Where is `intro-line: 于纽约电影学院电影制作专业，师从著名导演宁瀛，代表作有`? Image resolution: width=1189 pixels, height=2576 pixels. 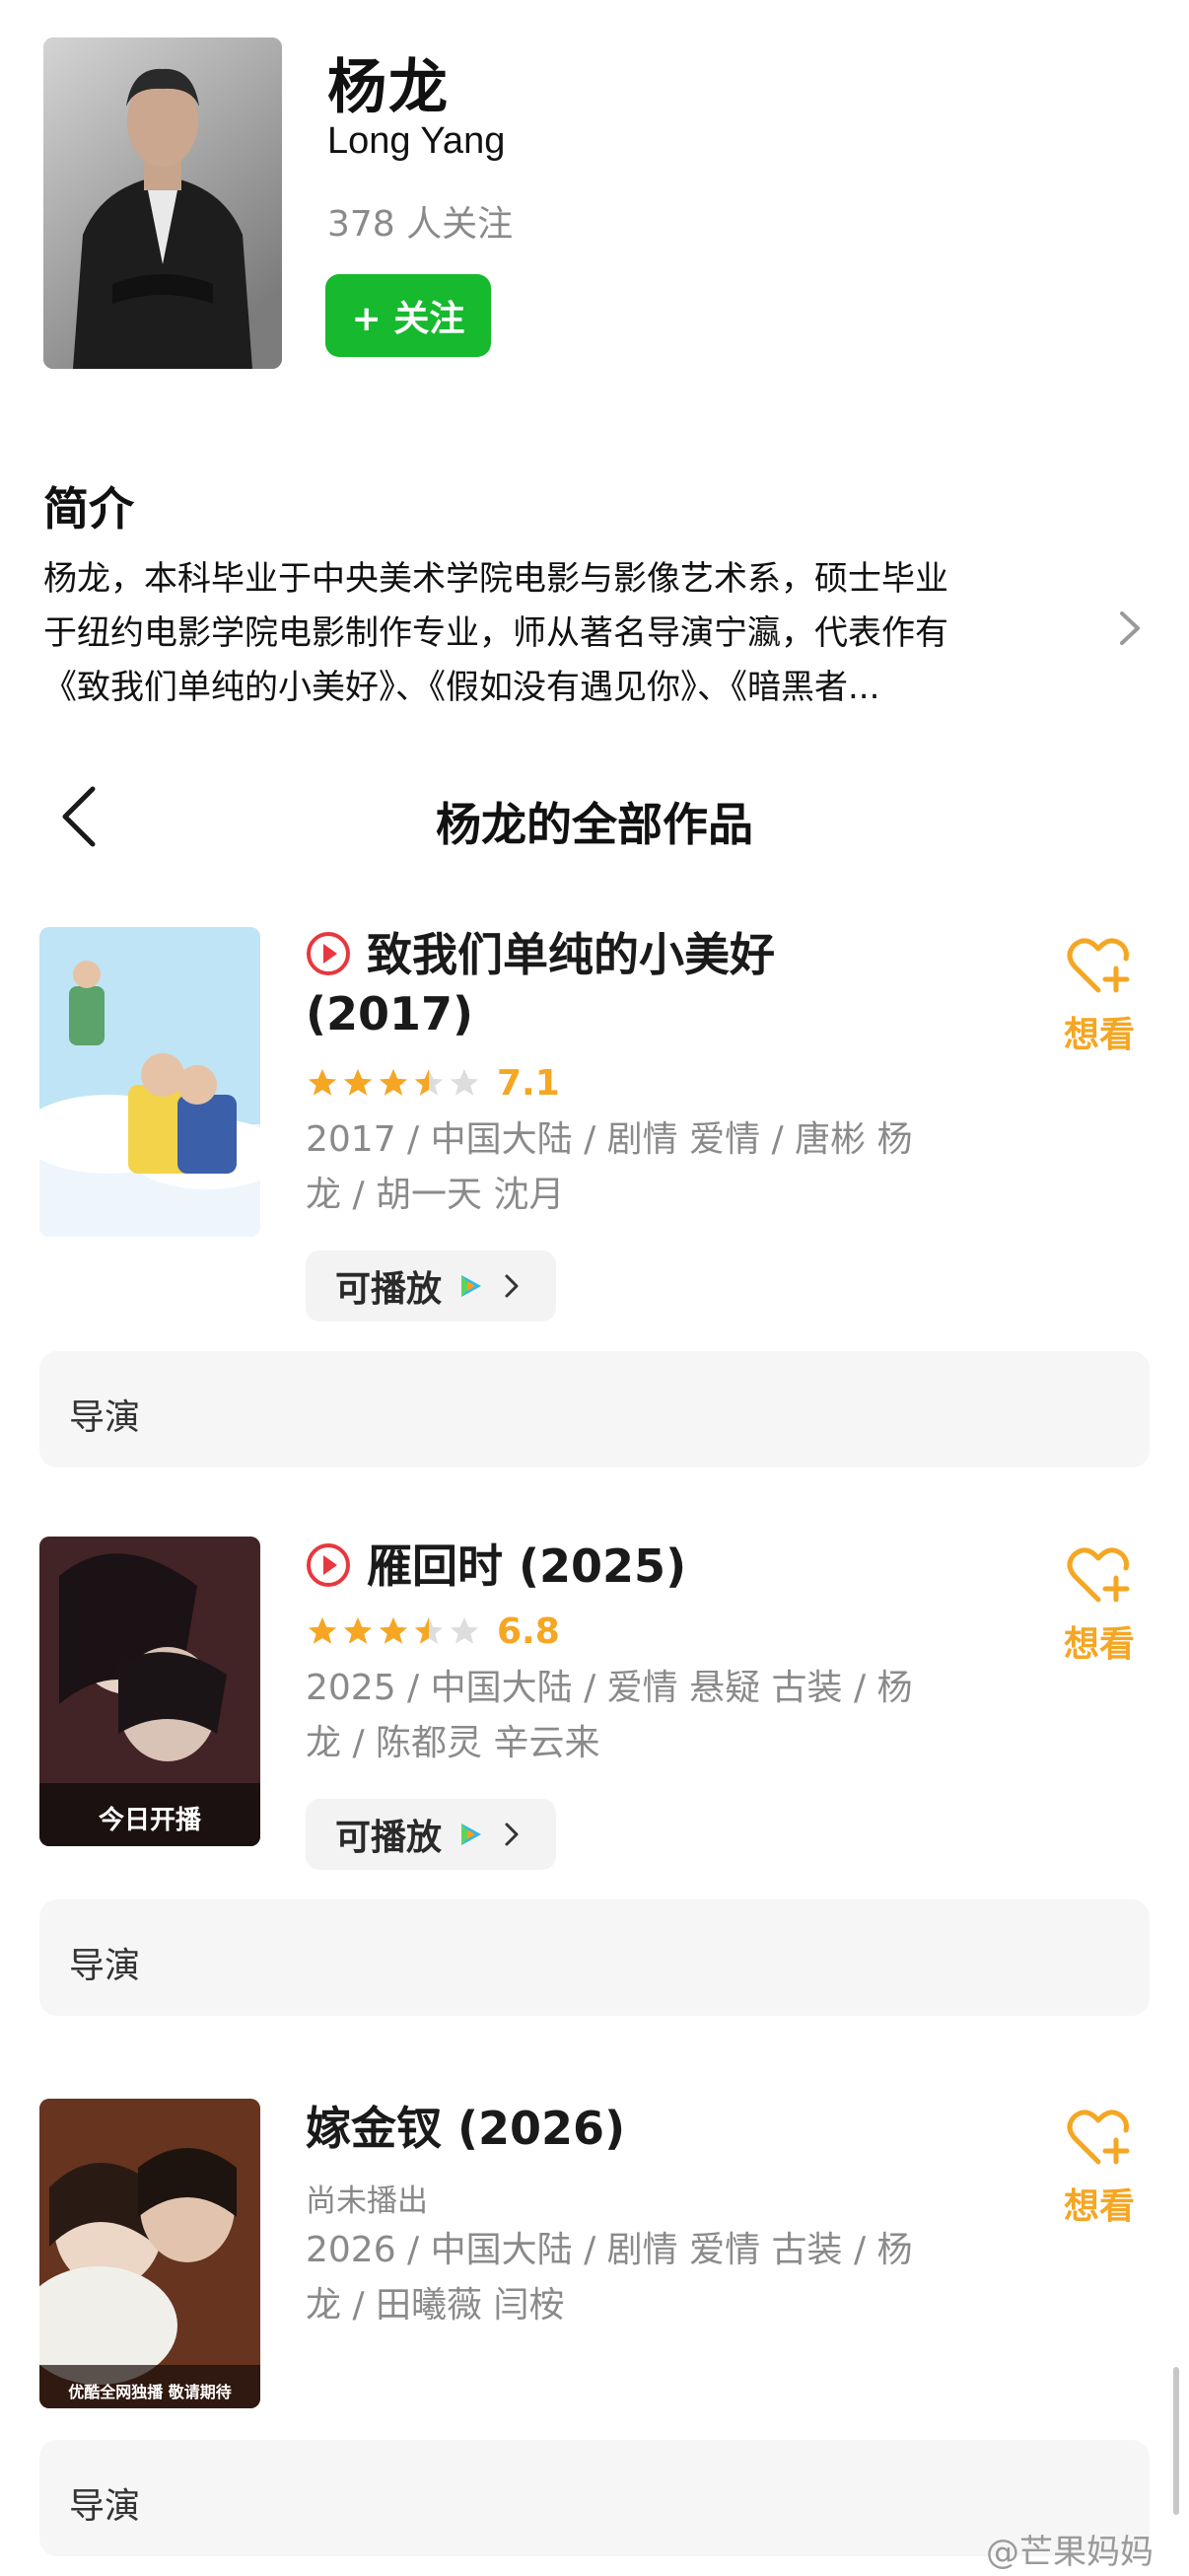 intro-line: 于纽约电影学院电影制作专业，师从著名导演宁瀛，代表作有 is located at coordinates (495, 633).